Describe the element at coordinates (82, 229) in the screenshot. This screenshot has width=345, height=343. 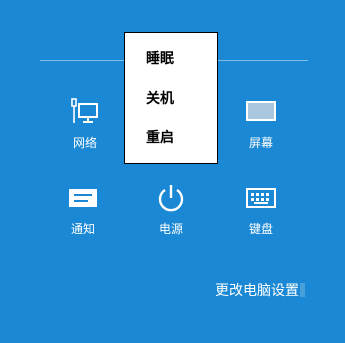
I see `notification-label: 通知` at that location.